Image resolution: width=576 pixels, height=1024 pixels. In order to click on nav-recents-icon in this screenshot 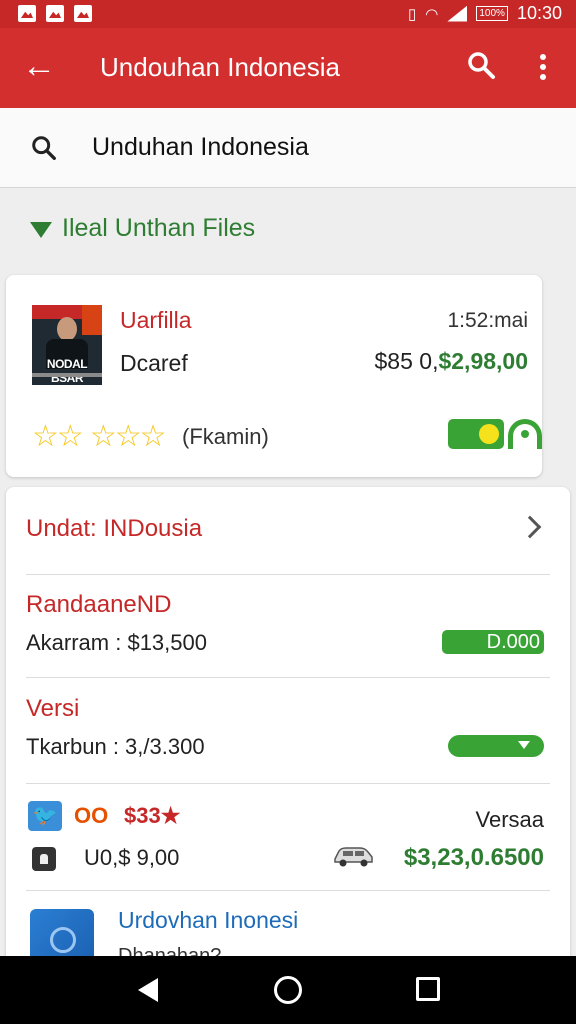, I will do `click(428, 989)`.